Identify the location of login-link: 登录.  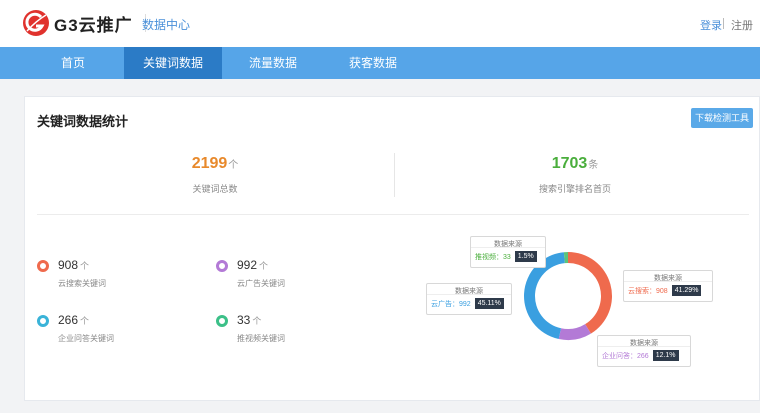
(711, 25).